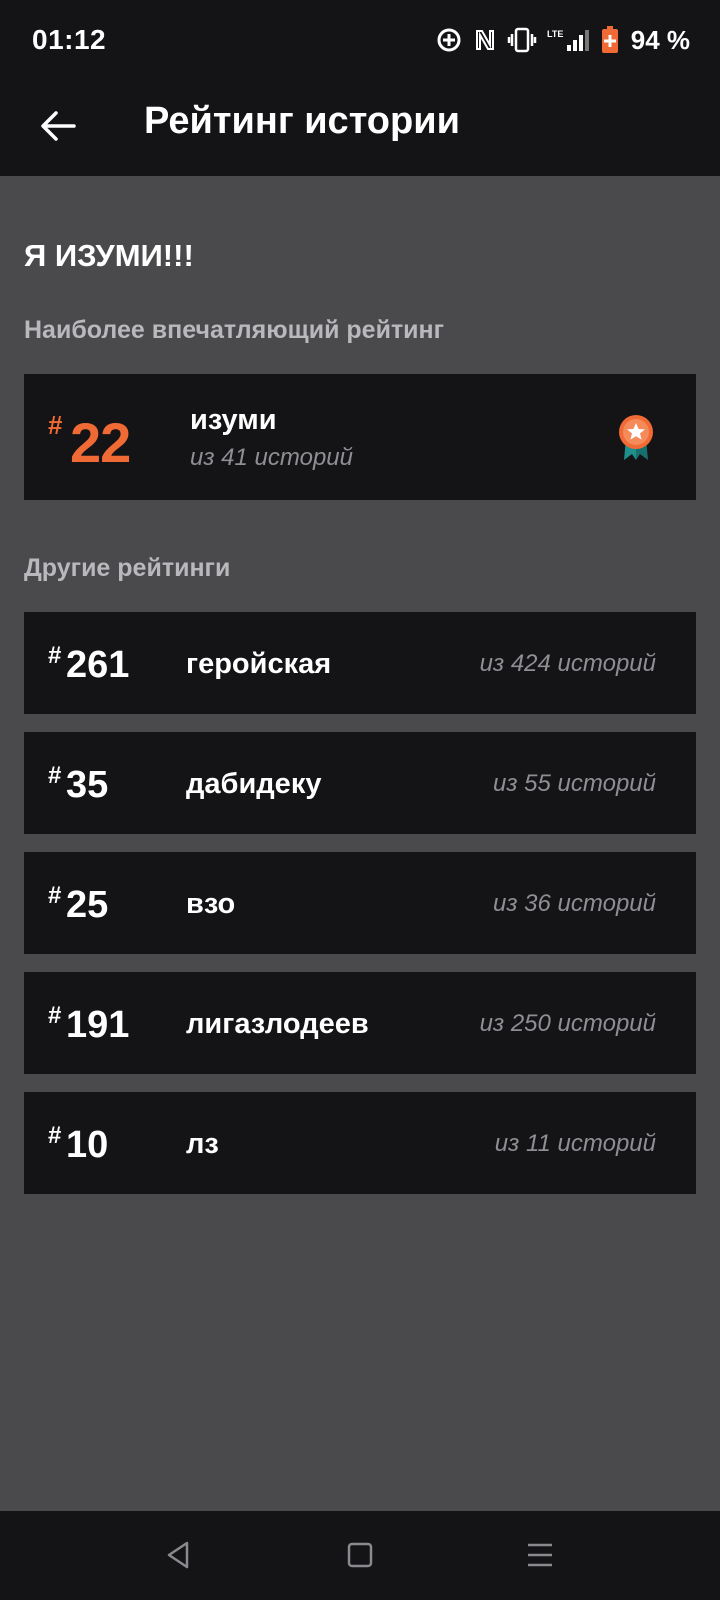 The image size is (720, 1600). I want to click on rank-number: 25, so click(87, 905).